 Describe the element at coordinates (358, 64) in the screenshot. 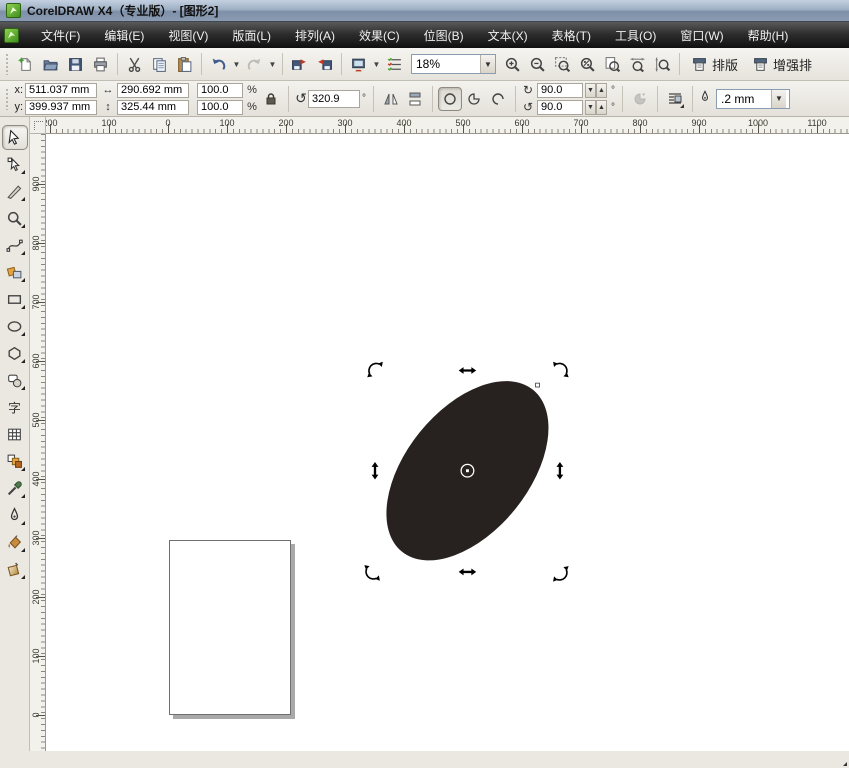

I see `app-launcher-button` at that location.